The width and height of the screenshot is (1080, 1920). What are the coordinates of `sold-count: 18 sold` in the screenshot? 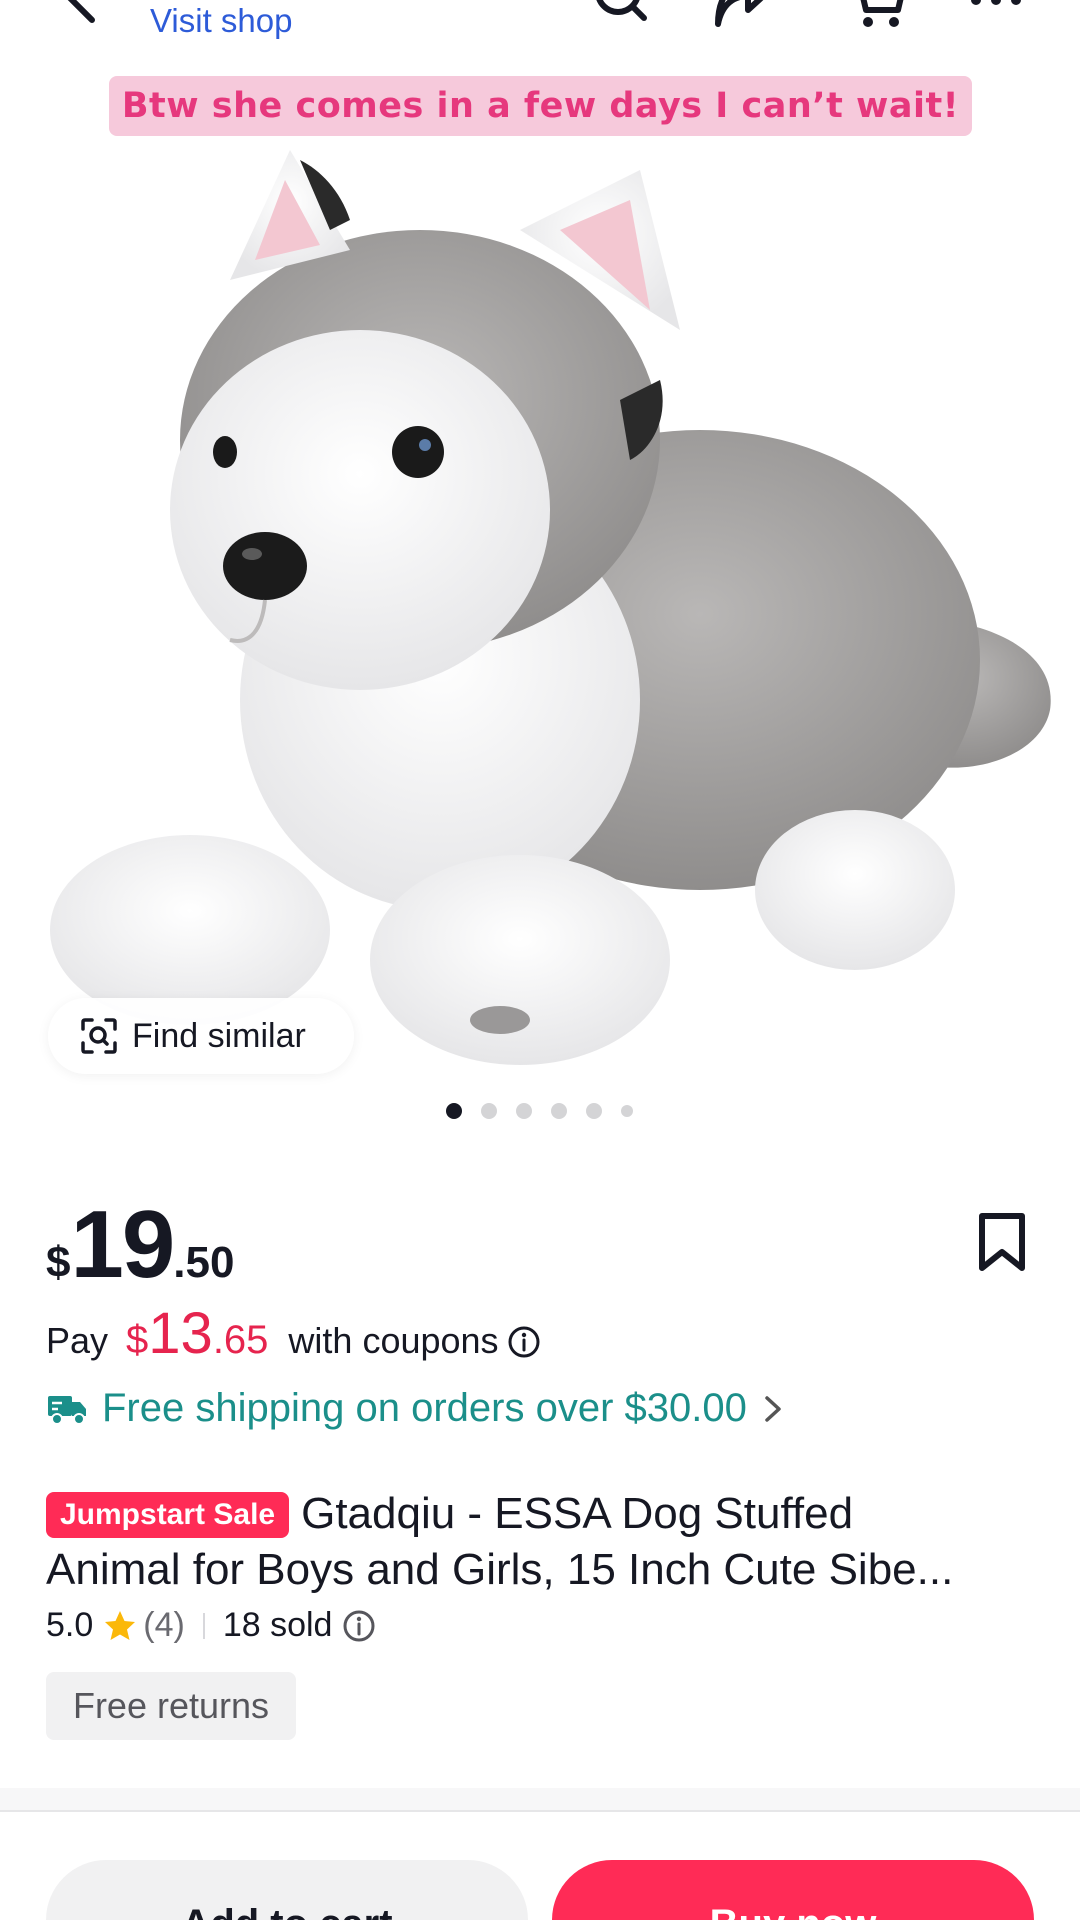 It's located at (277, 1625).